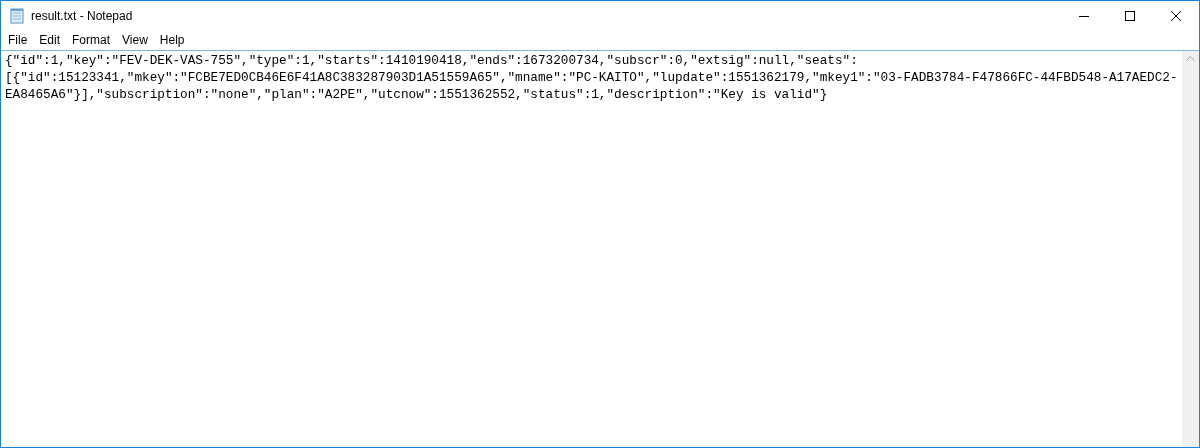 The image size is (1200, 448). I want to click on menu-item: Format, so click(91, 40).